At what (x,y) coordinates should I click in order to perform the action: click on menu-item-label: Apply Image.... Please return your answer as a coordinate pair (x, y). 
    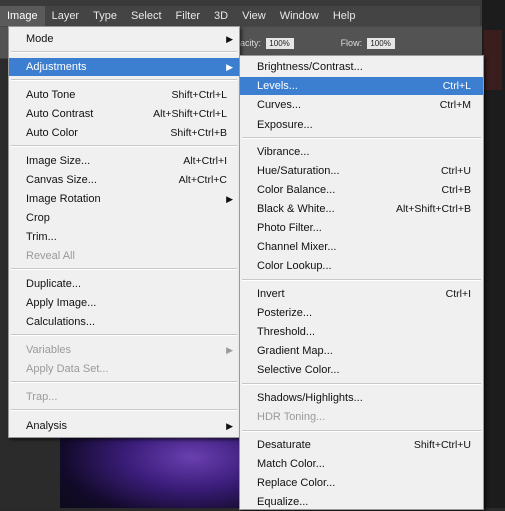
    Looking at the image, I should click on (61, 303).